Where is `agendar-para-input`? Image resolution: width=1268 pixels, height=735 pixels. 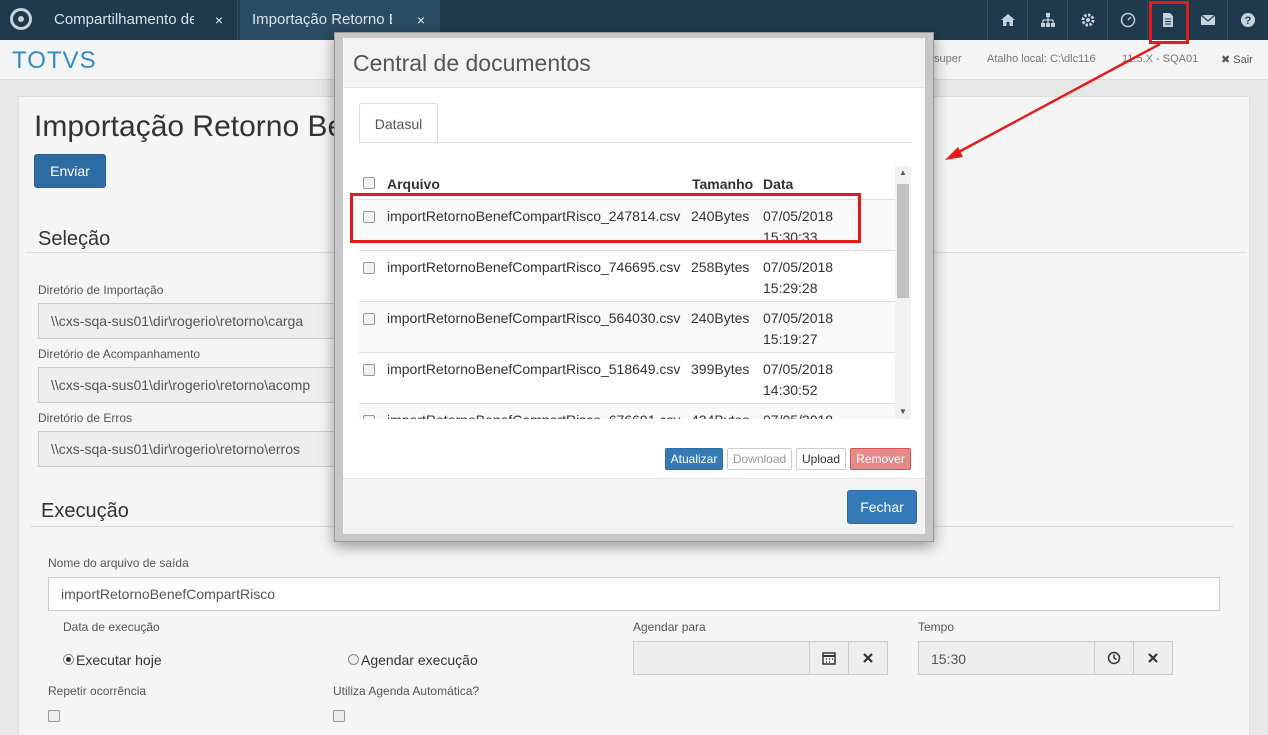
agendar-para-input is located at coordinates (722, 658).